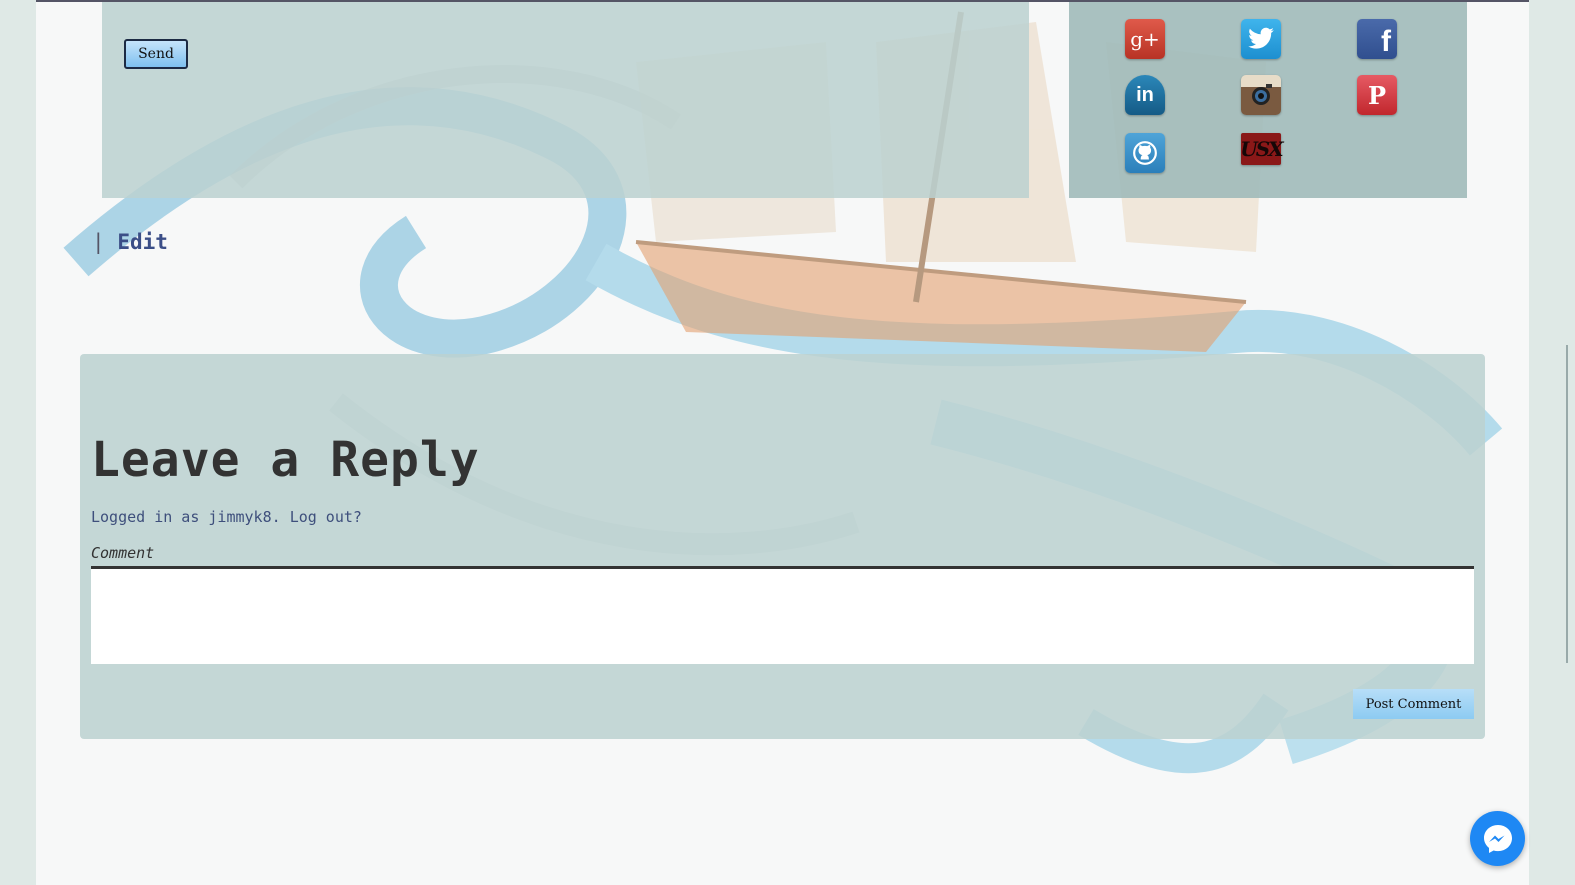 Image resolution: width=1575 pixels, height=885 pixels. Describe the element at coordinates (1145, 39) in the screenshot. I see `google-plus-icon: g+` at that location.